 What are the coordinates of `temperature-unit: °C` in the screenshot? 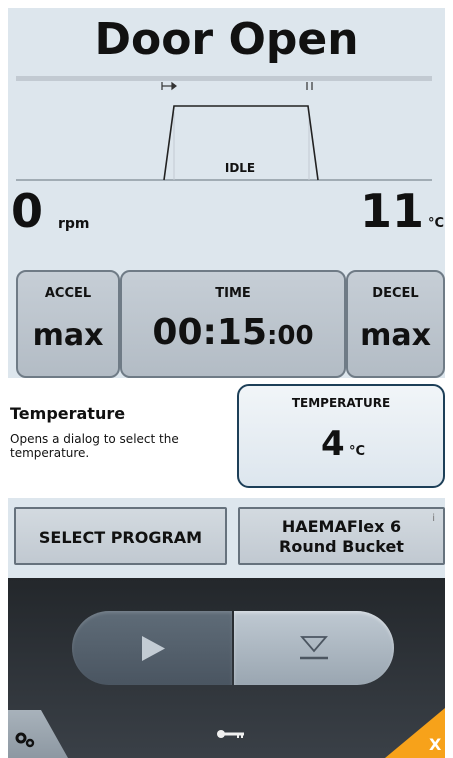 It's located at (436, 223).